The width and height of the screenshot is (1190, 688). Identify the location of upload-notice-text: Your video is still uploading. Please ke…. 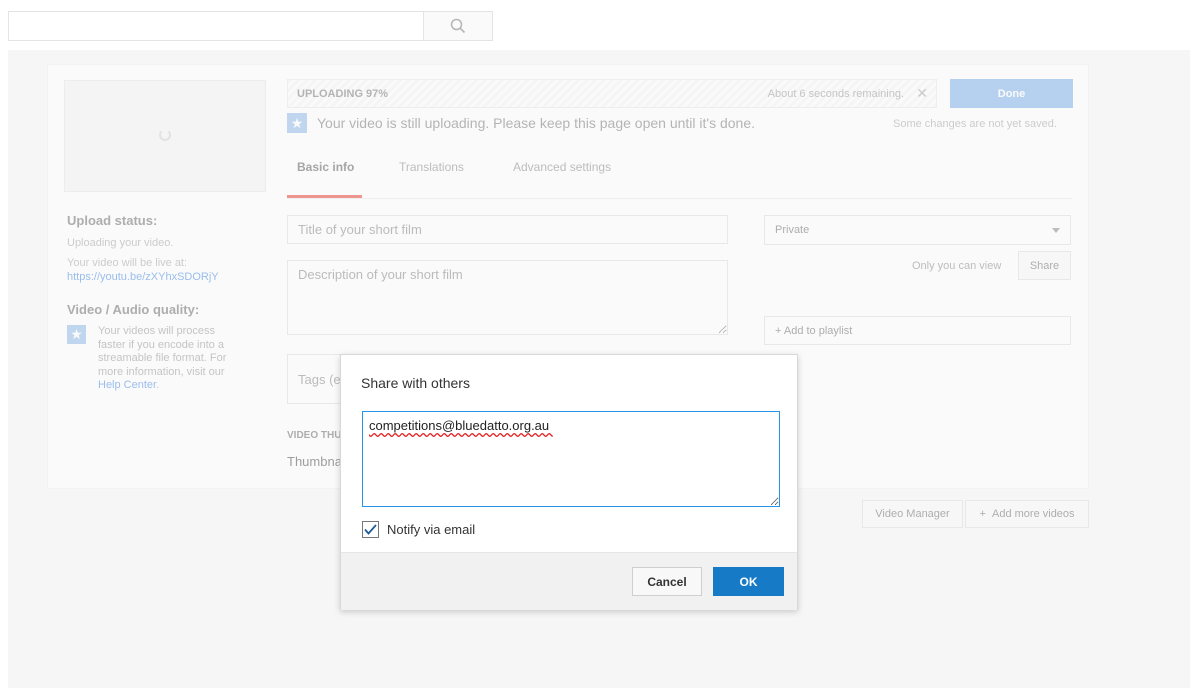
(536, 123).